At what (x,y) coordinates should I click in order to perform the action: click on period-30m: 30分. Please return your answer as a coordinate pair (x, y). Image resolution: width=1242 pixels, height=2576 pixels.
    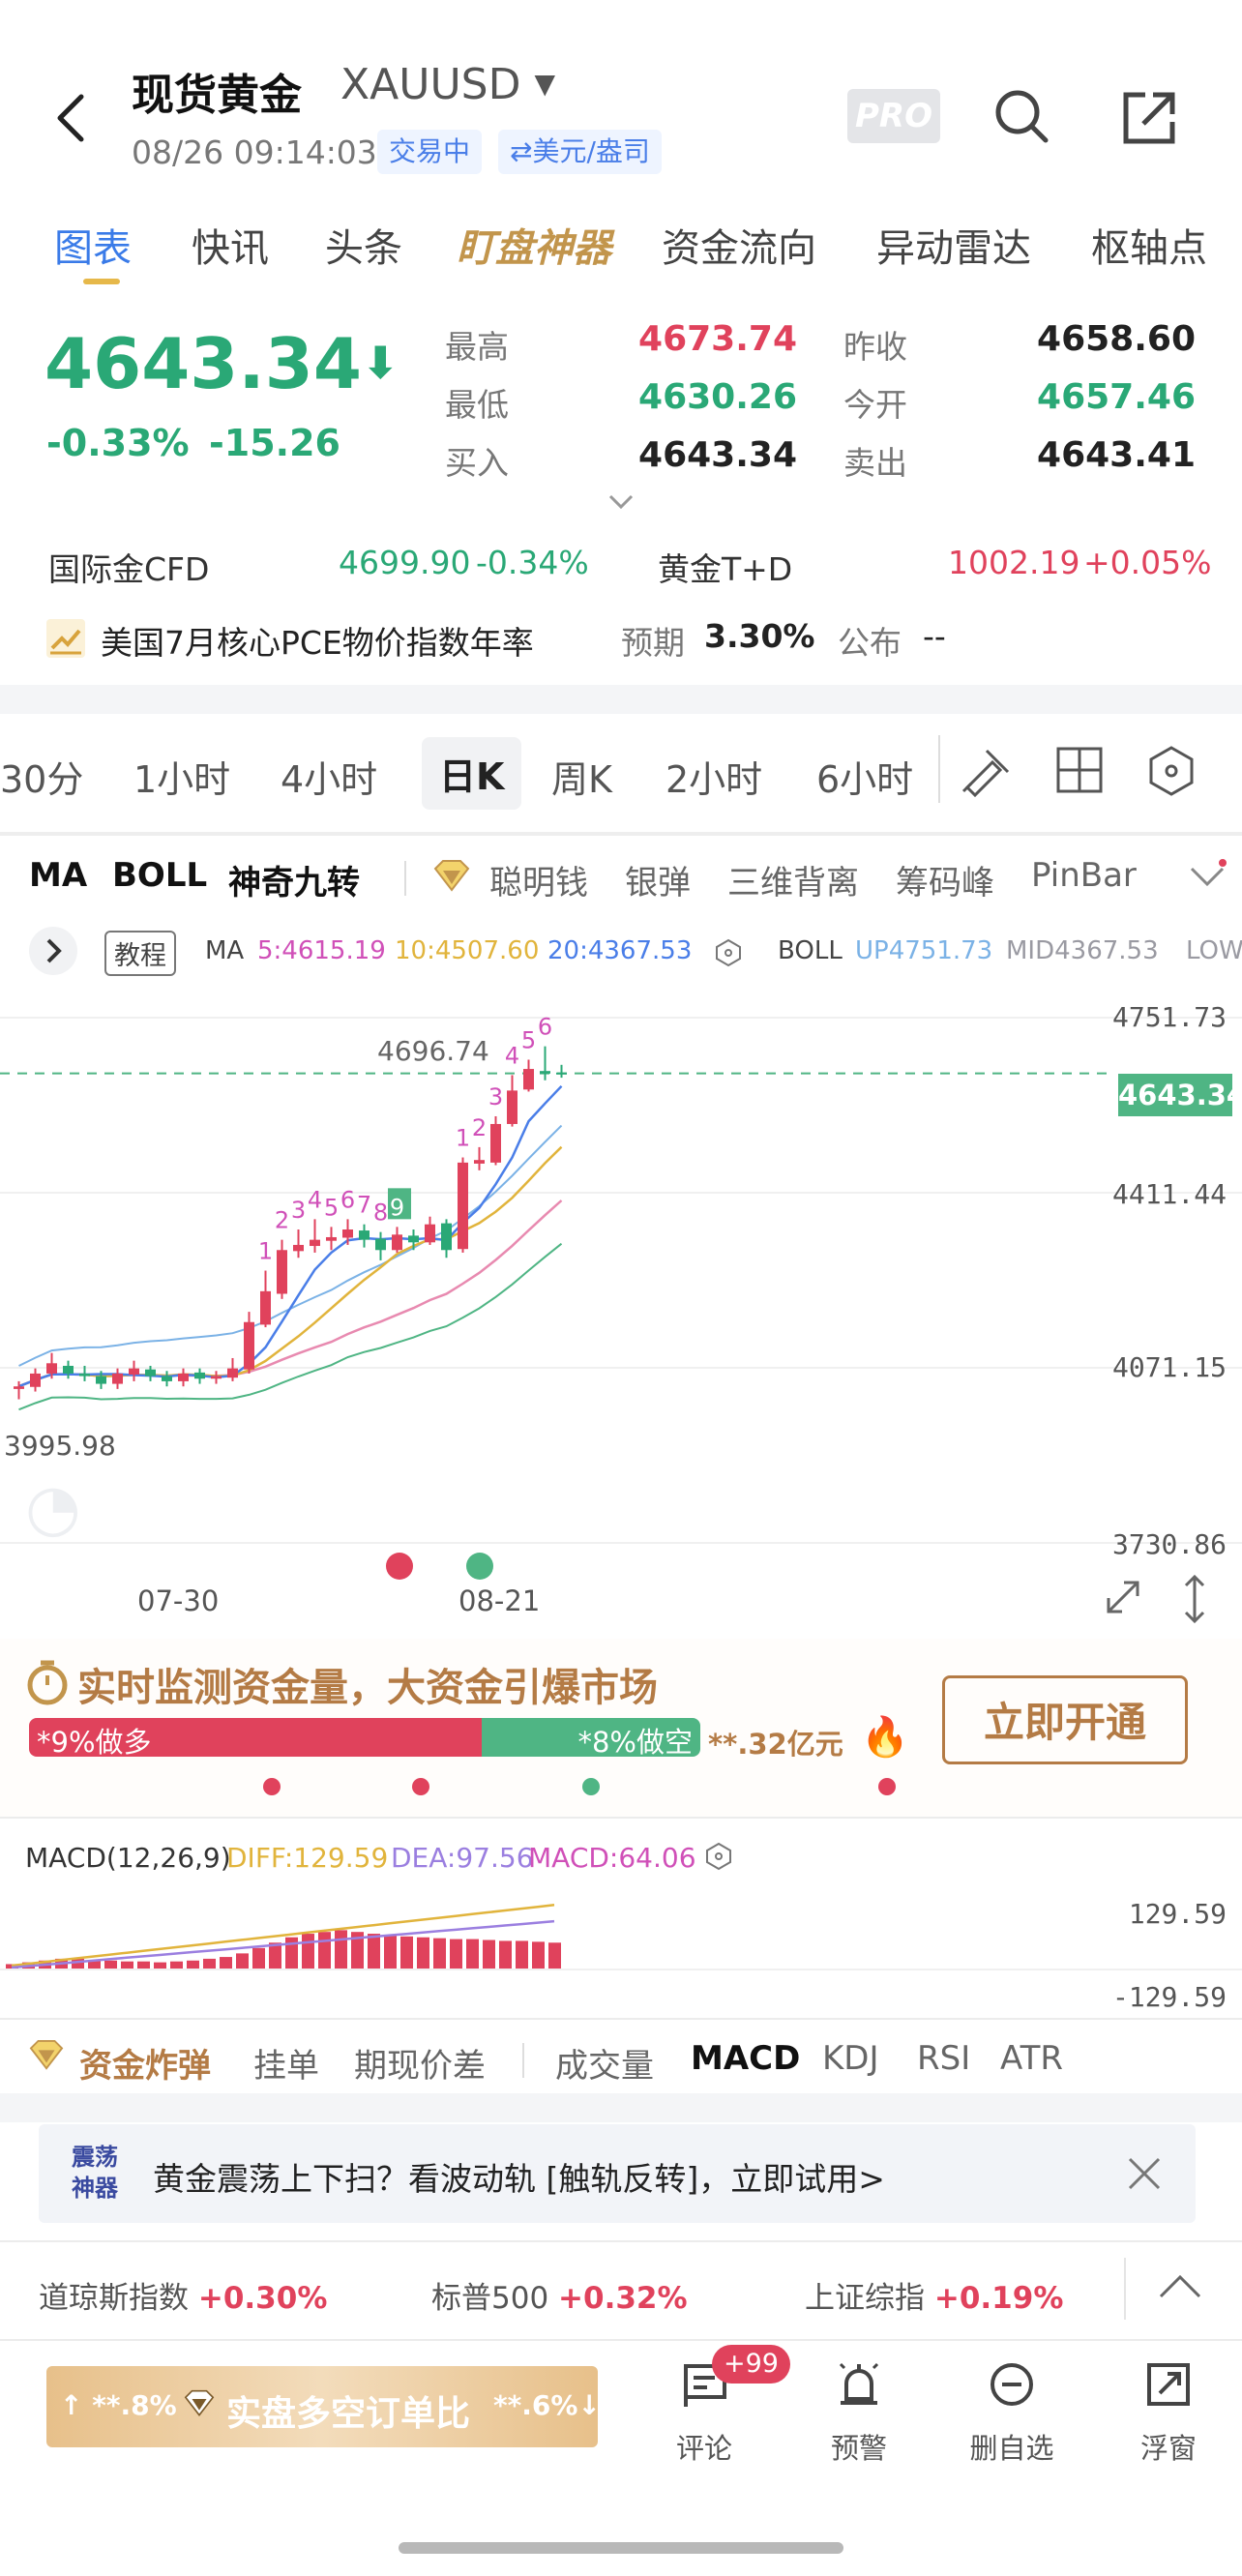
    Looking at the image, I should click on (41, 776).